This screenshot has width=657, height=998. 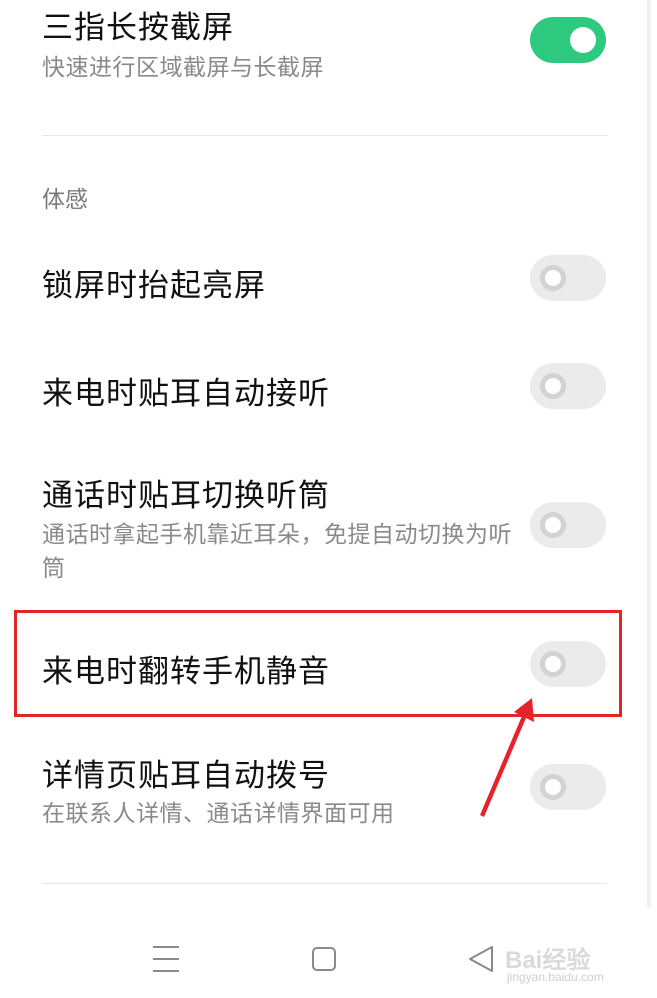 I want to click on highlight-box, so click(x=318, y=663).